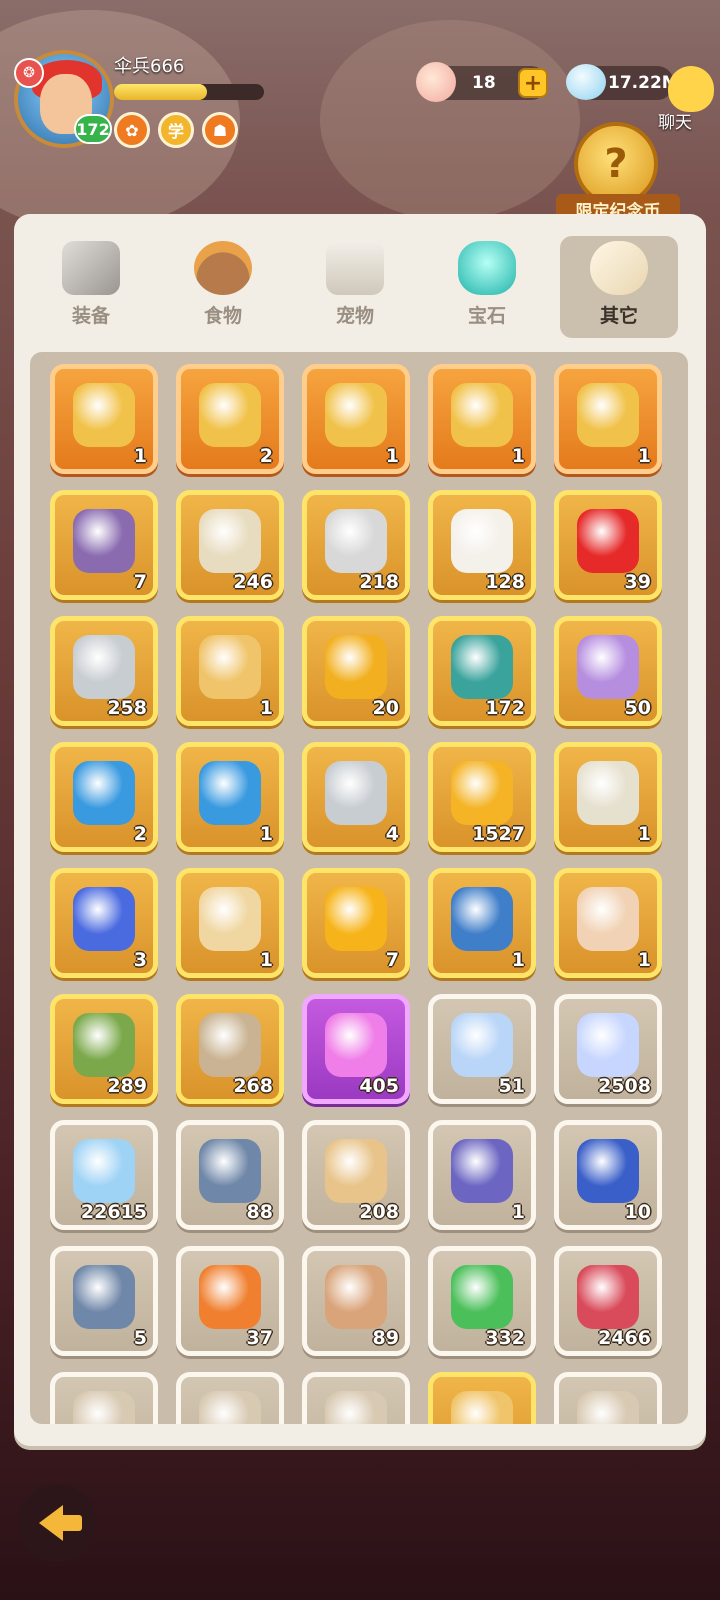  Describe the element at coordinates (355, 268) in the screenshot. I see `pet-skull-icon` at that location.